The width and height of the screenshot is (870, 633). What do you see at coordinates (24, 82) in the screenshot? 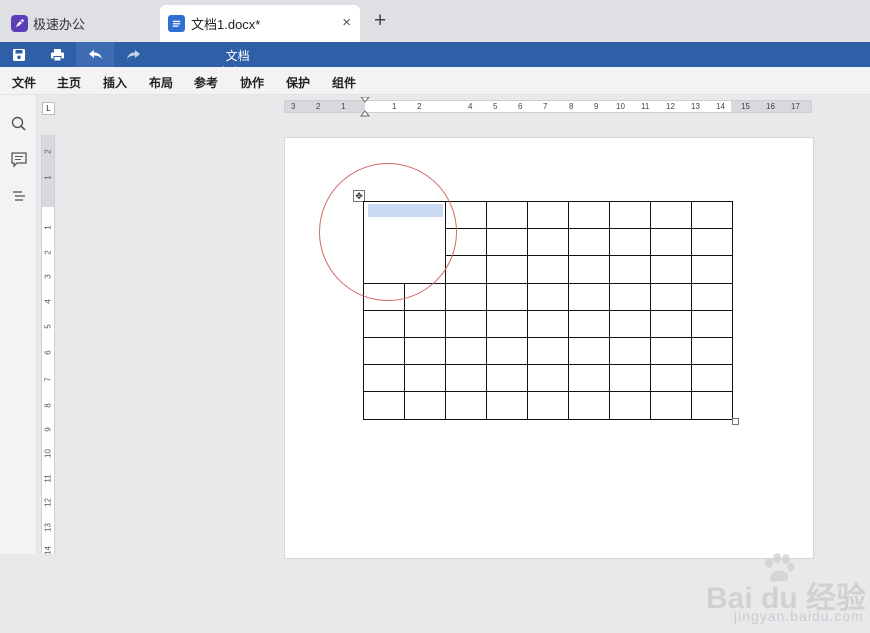
I see `menu-file: 文件` at bounding box center [24, 82].